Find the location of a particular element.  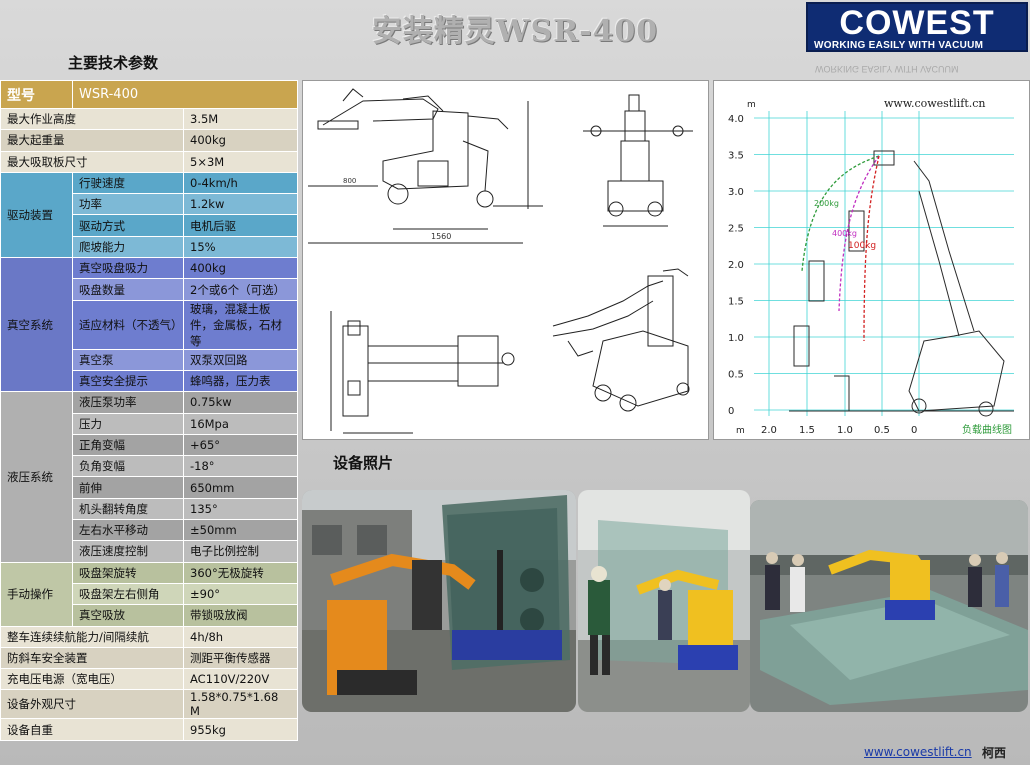

spec-row: 整车连续续航能力/间隔续航 4h/8h is located at coordinates (149, 636).